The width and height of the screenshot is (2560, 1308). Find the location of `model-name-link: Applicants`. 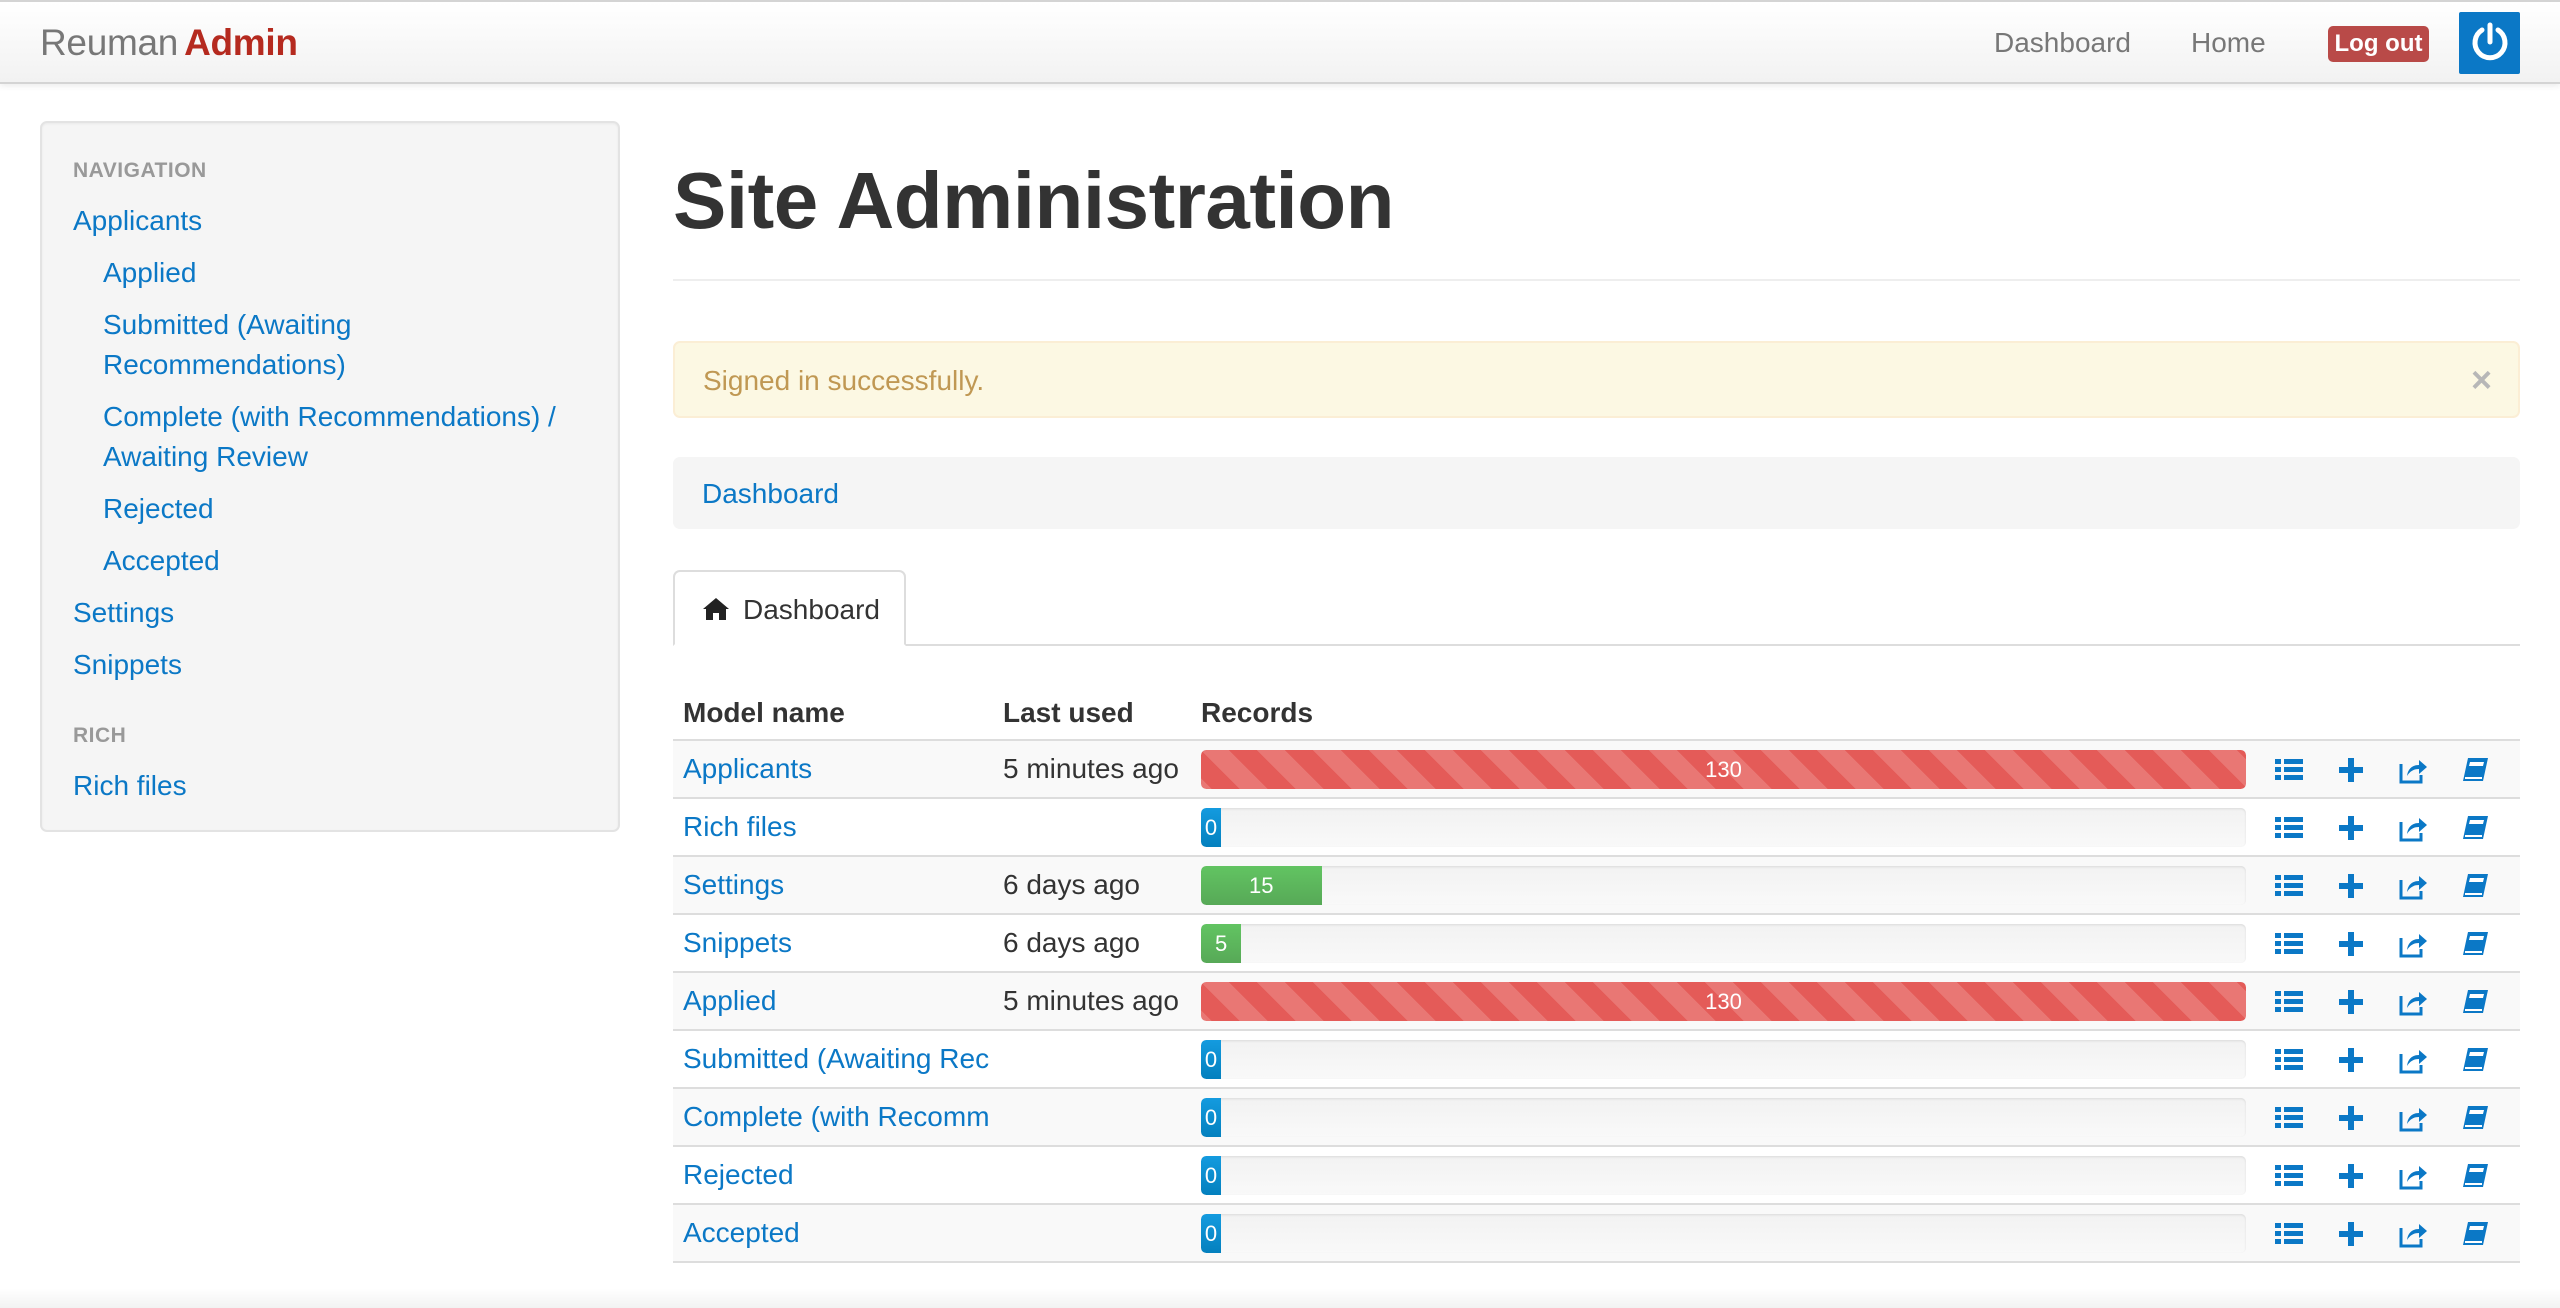

model-name-link: Applicants is located at coordinates (838, 769).